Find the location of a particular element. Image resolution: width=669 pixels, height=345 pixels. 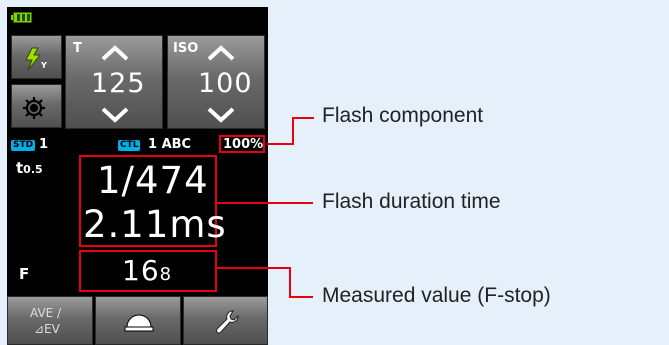

fstop-value: 168 is located at coordinates (147, 270).